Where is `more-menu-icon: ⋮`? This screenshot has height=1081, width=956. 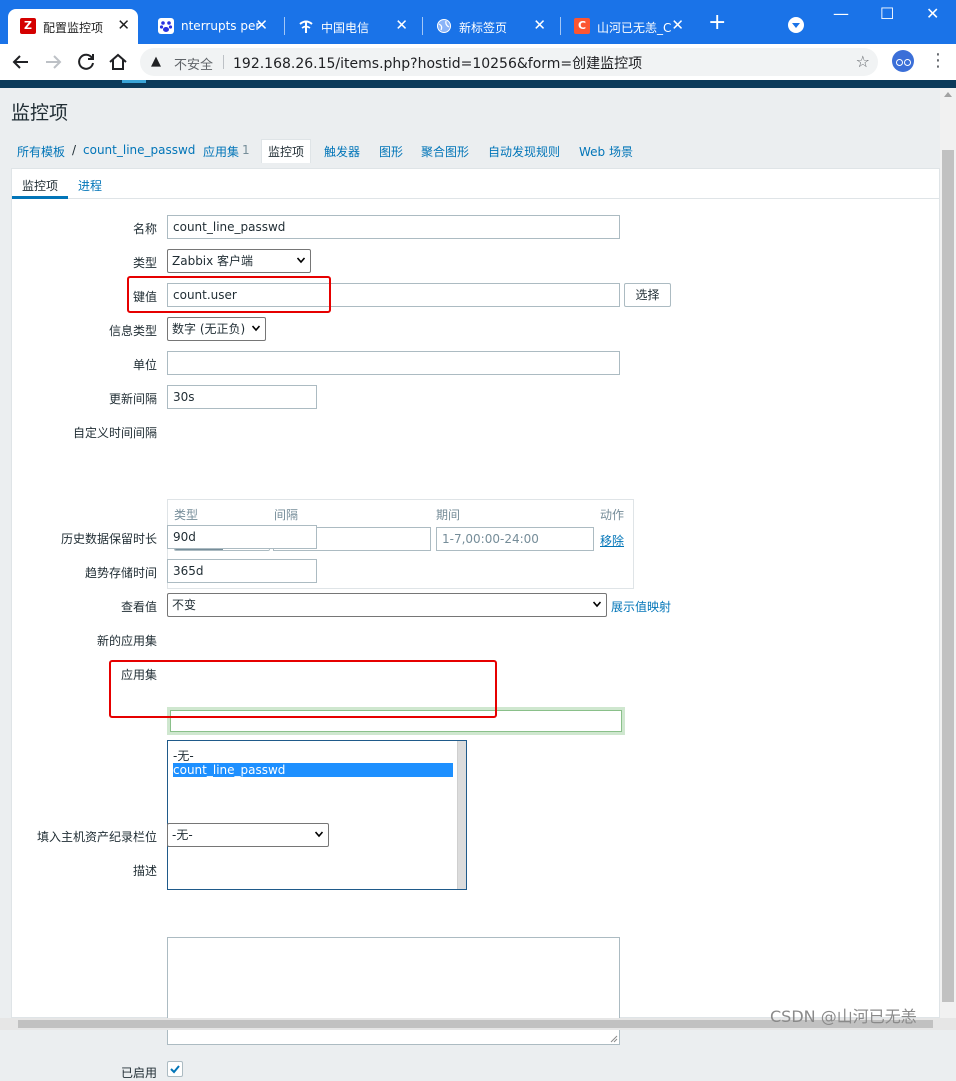
more-menu-icon: ⋮ is located at coordinates (938, 60).